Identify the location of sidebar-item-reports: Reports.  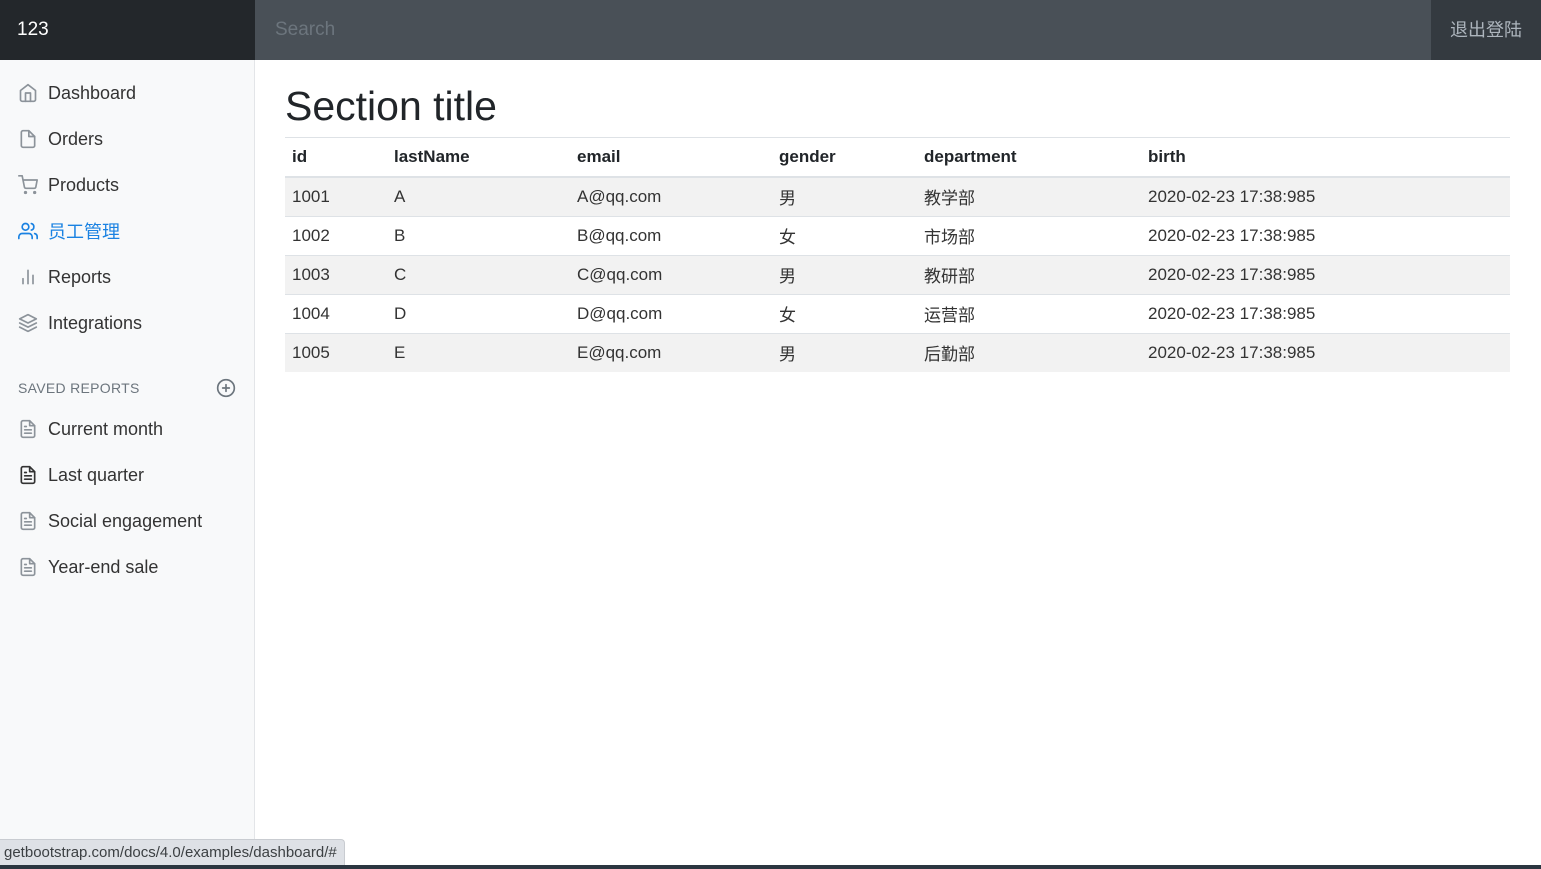
(127, 277).